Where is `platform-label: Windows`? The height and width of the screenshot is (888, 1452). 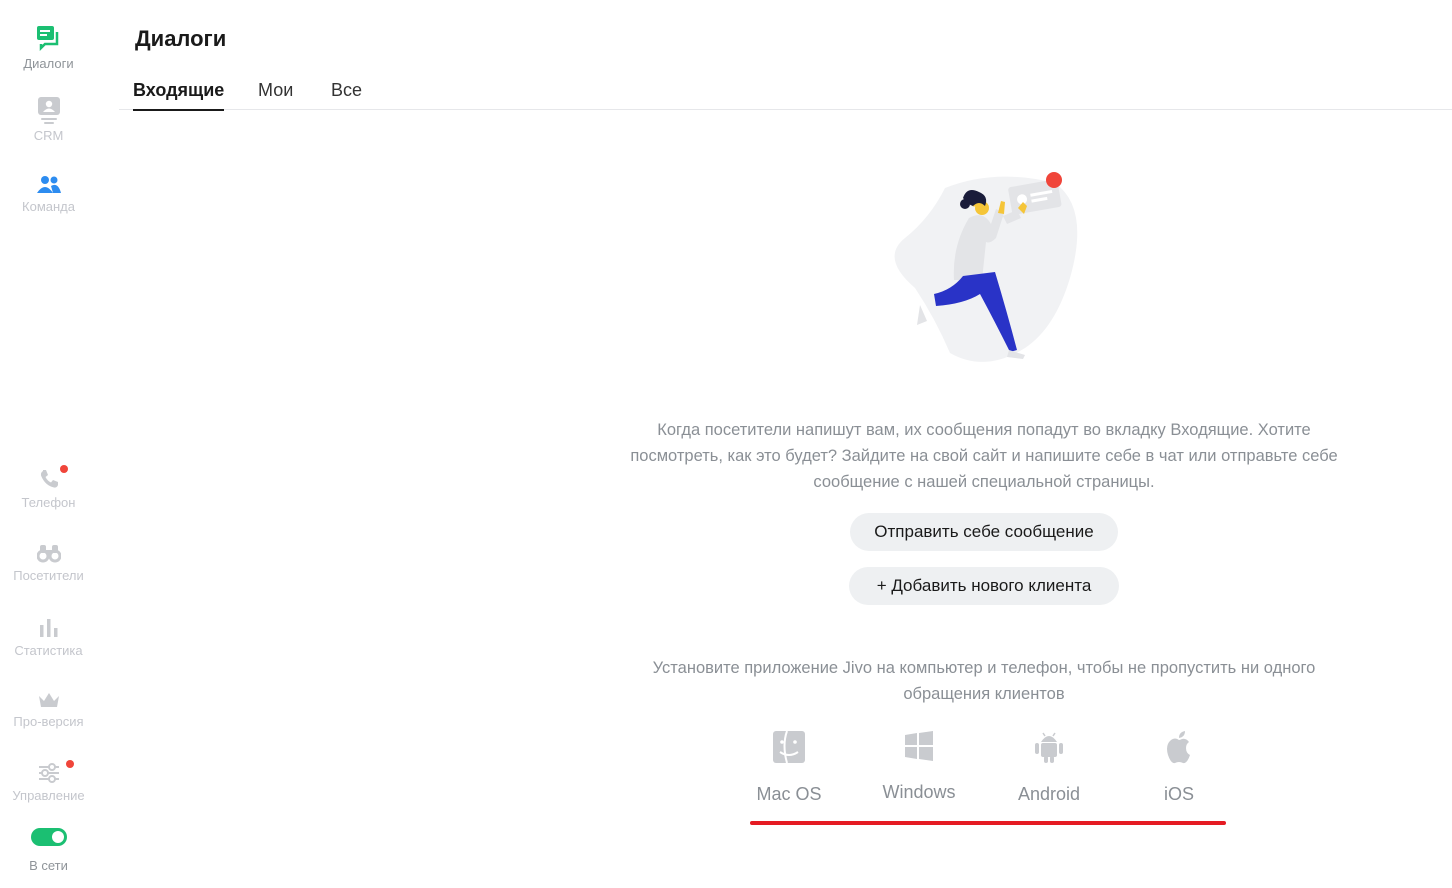 platform-label: Windows is located at coordinates (919, 792).